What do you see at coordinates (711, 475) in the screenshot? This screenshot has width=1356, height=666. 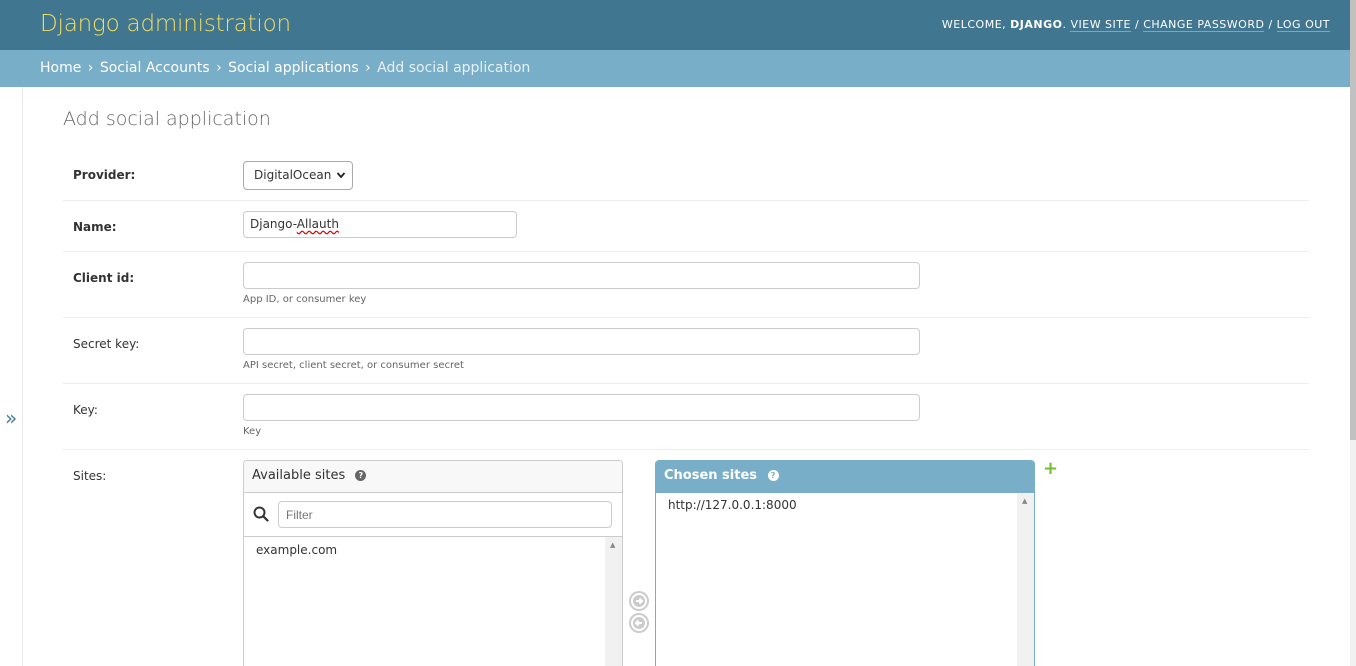 I see `chosen-sites-title: Chosen sites` at bounding box center [711, 475].